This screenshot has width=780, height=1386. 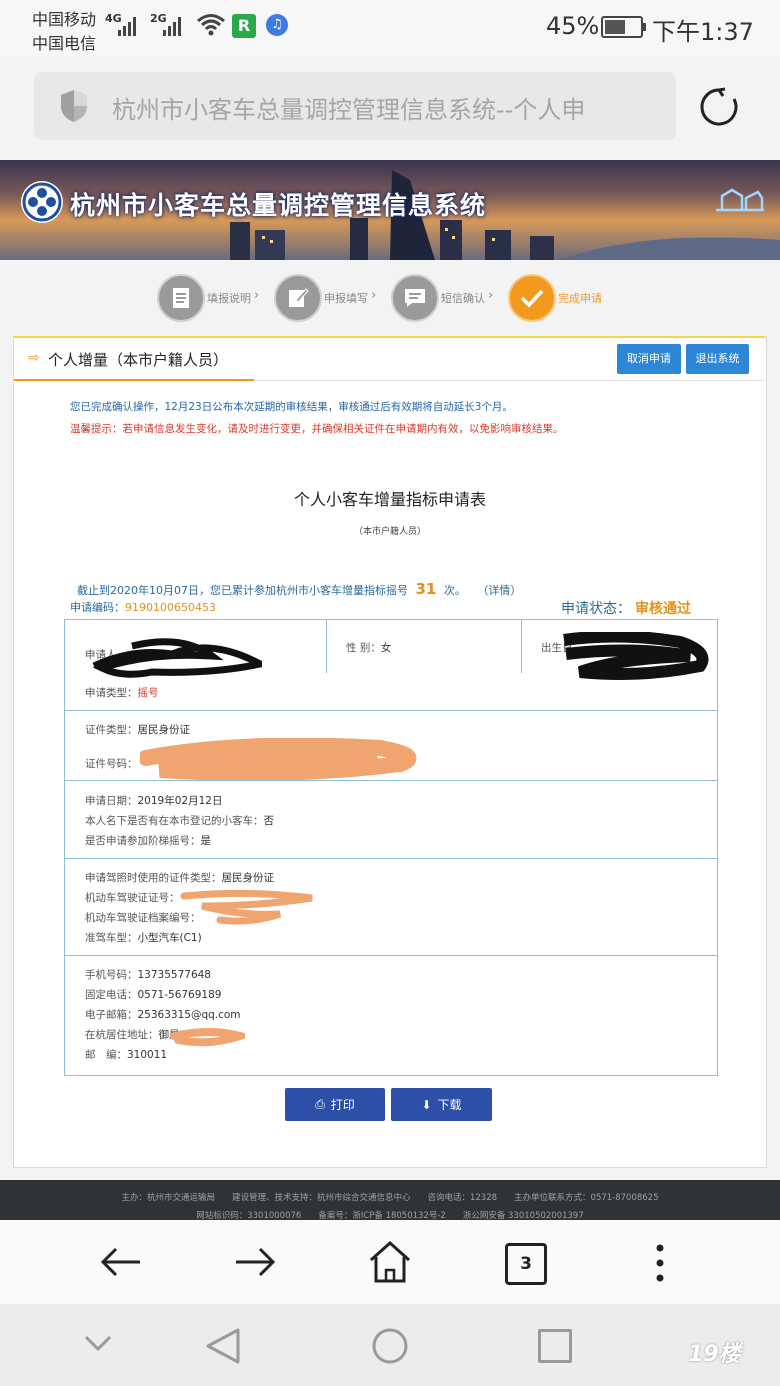 What do you see at coordinates (740, 199) in the screenshot?
I see `hangzhou-emblem-icon` at bounding box center [740, 199].